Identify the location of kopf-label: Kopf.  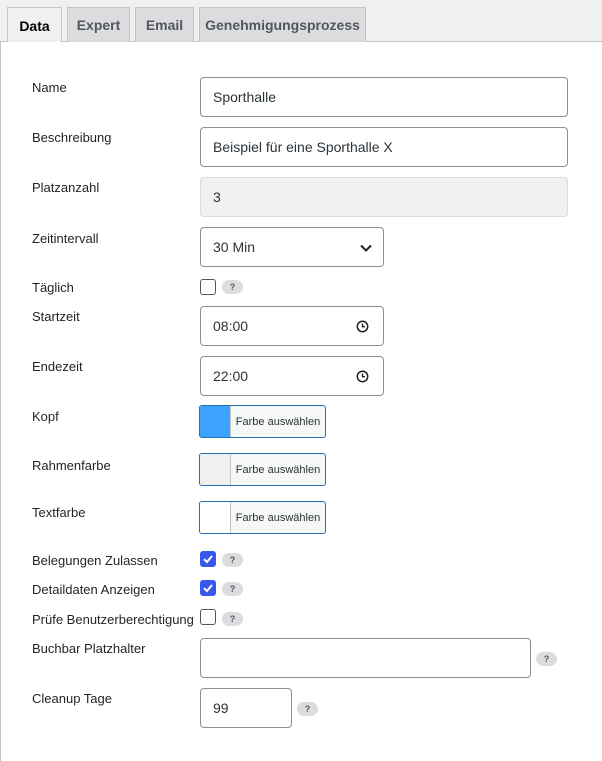
(45, 416).